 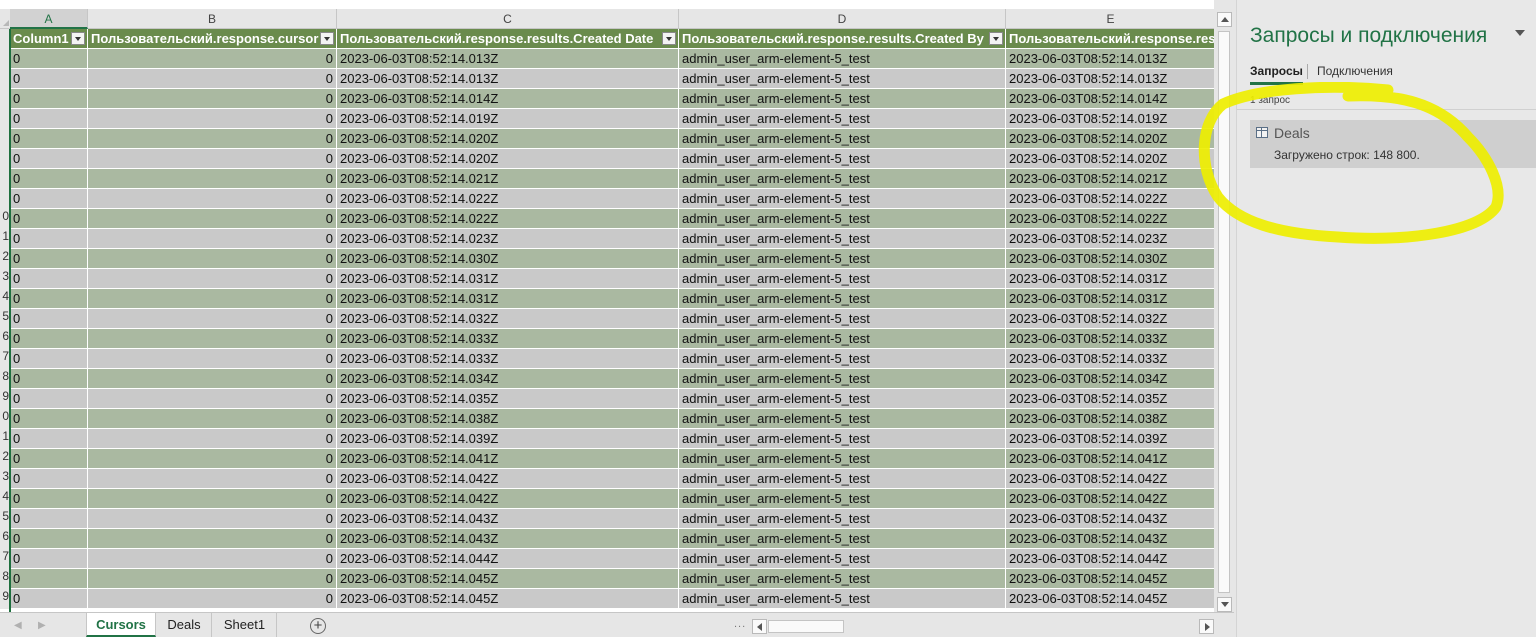 What do you see at coordinates (49, 19) in the screenshot?
I see `column-header-a: A` at bounding box center [49, 19].